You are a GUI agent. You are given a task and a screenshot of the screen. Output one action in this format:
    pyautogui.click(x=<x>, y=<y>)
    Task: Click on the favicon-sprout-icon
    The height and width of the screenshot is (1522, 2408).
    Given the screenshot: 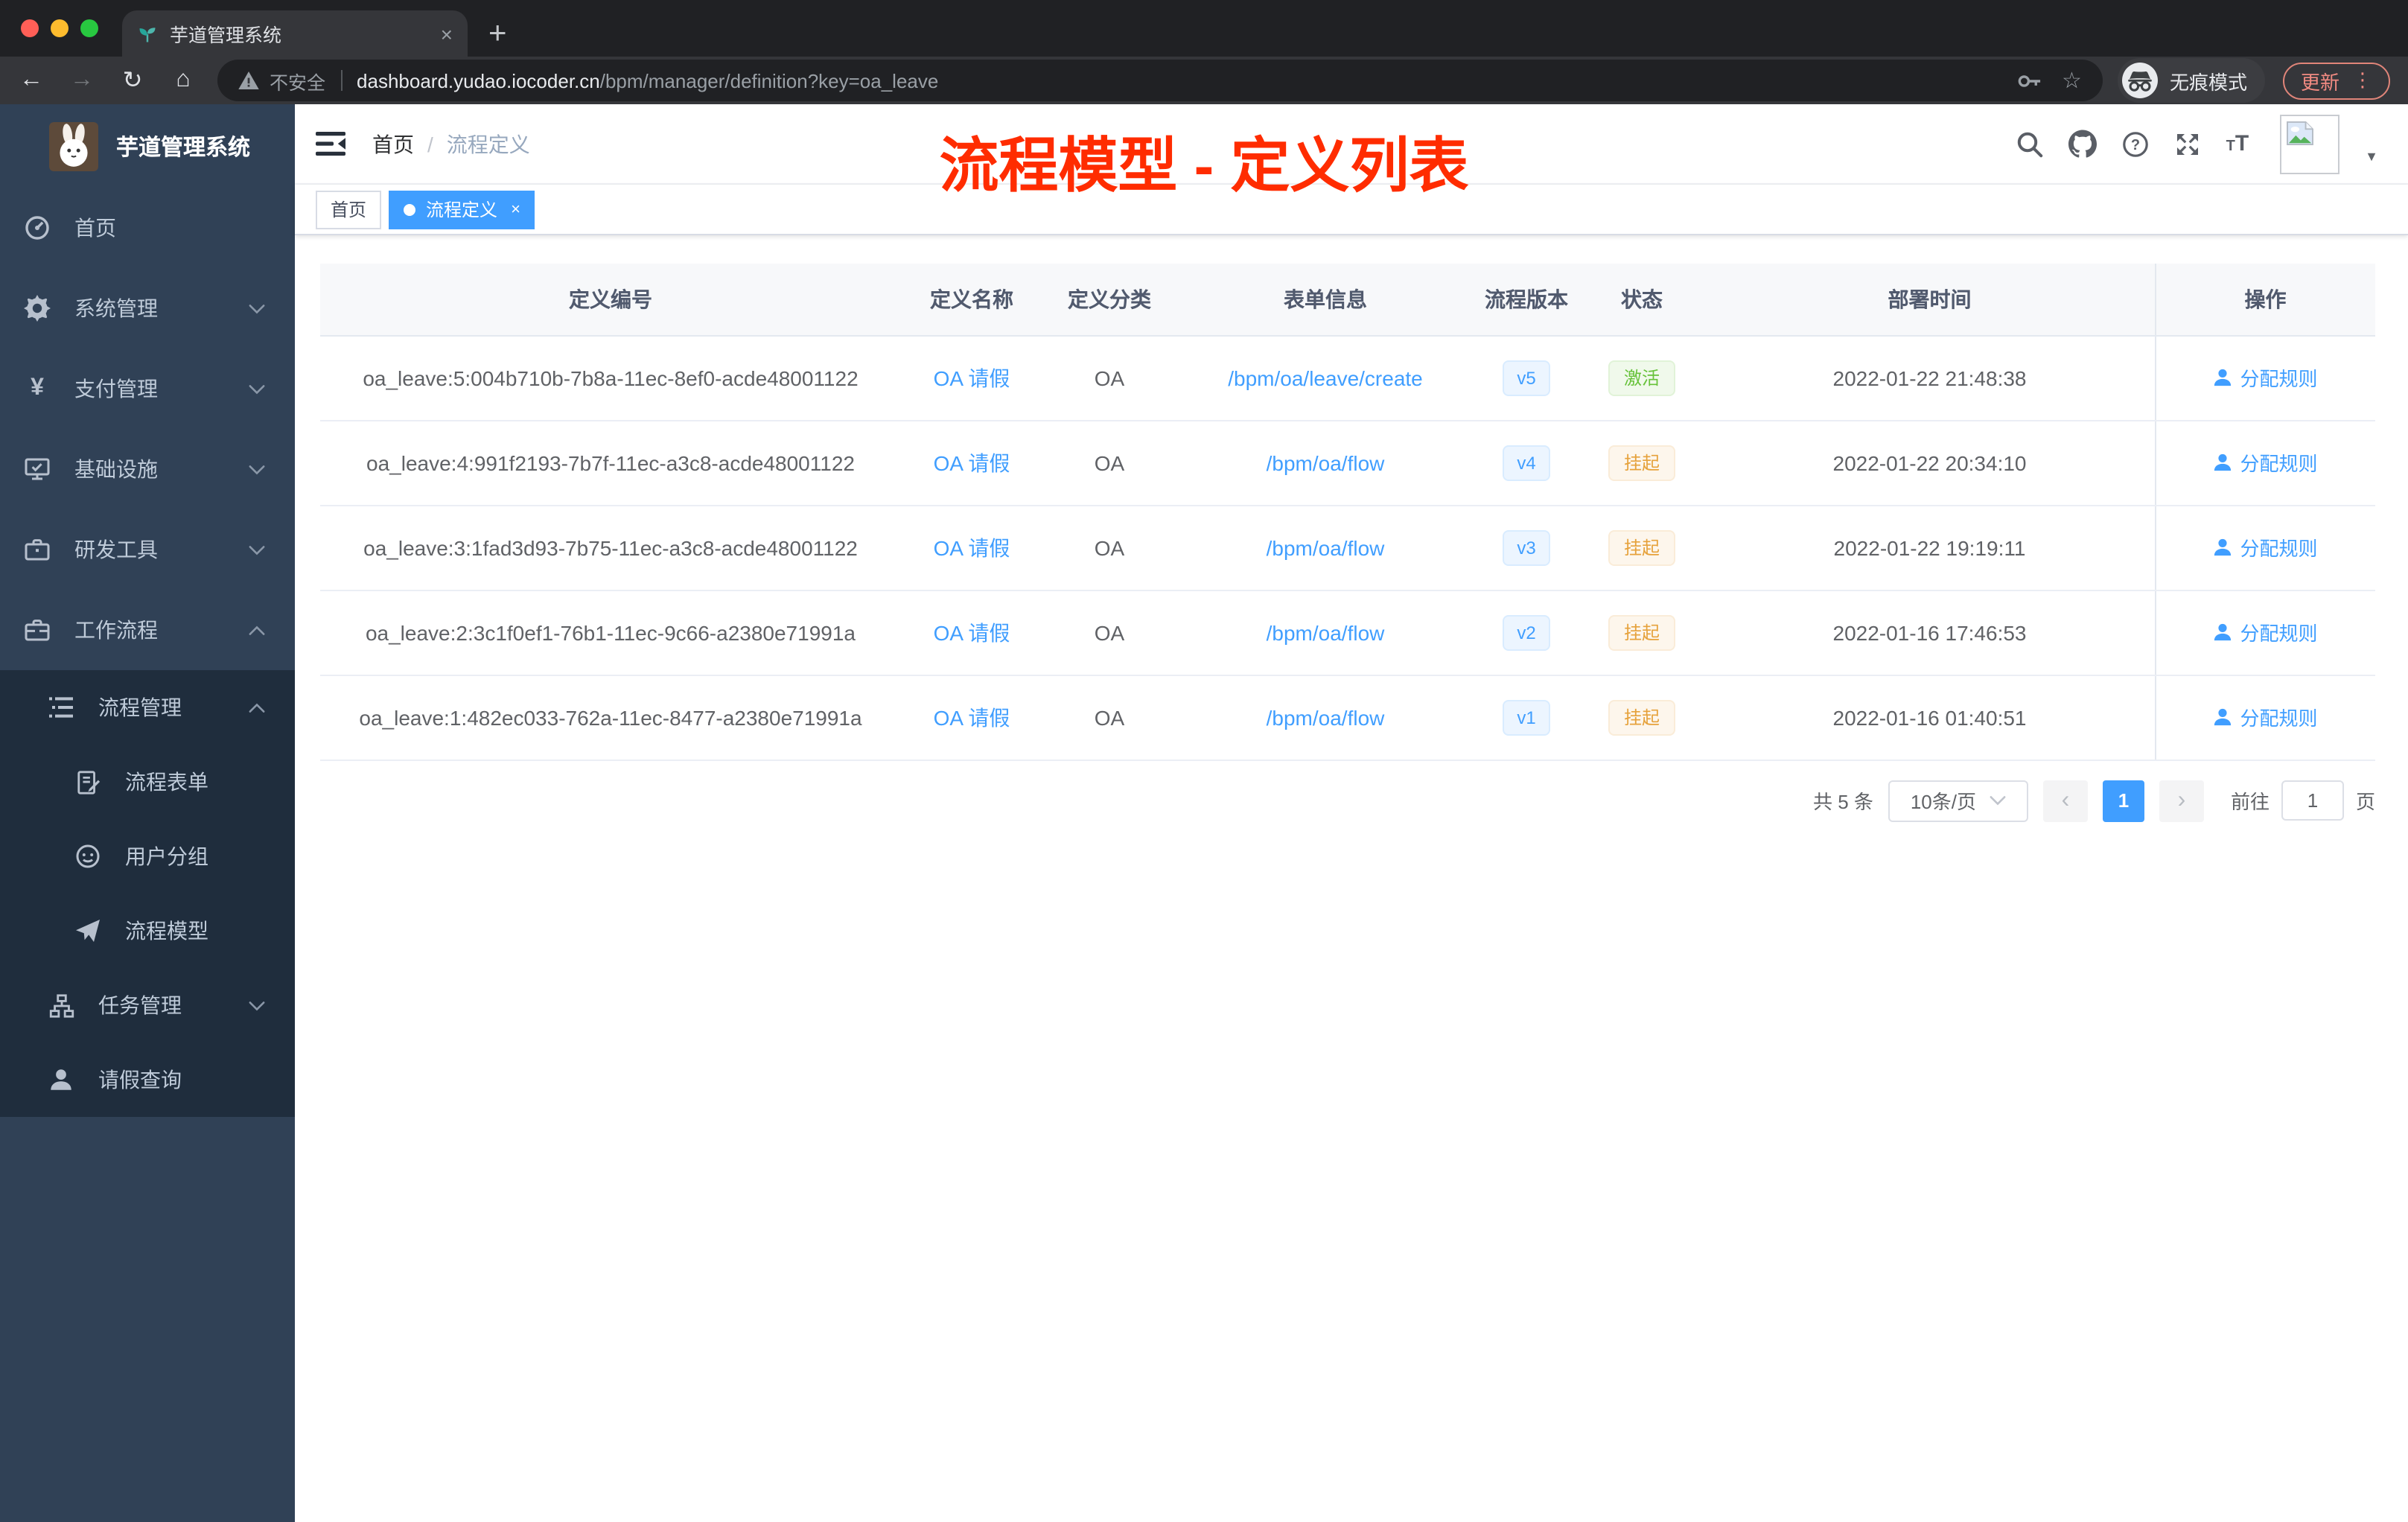 What is the action you would take?
    pyautogui.click(x=147, y=33)
    